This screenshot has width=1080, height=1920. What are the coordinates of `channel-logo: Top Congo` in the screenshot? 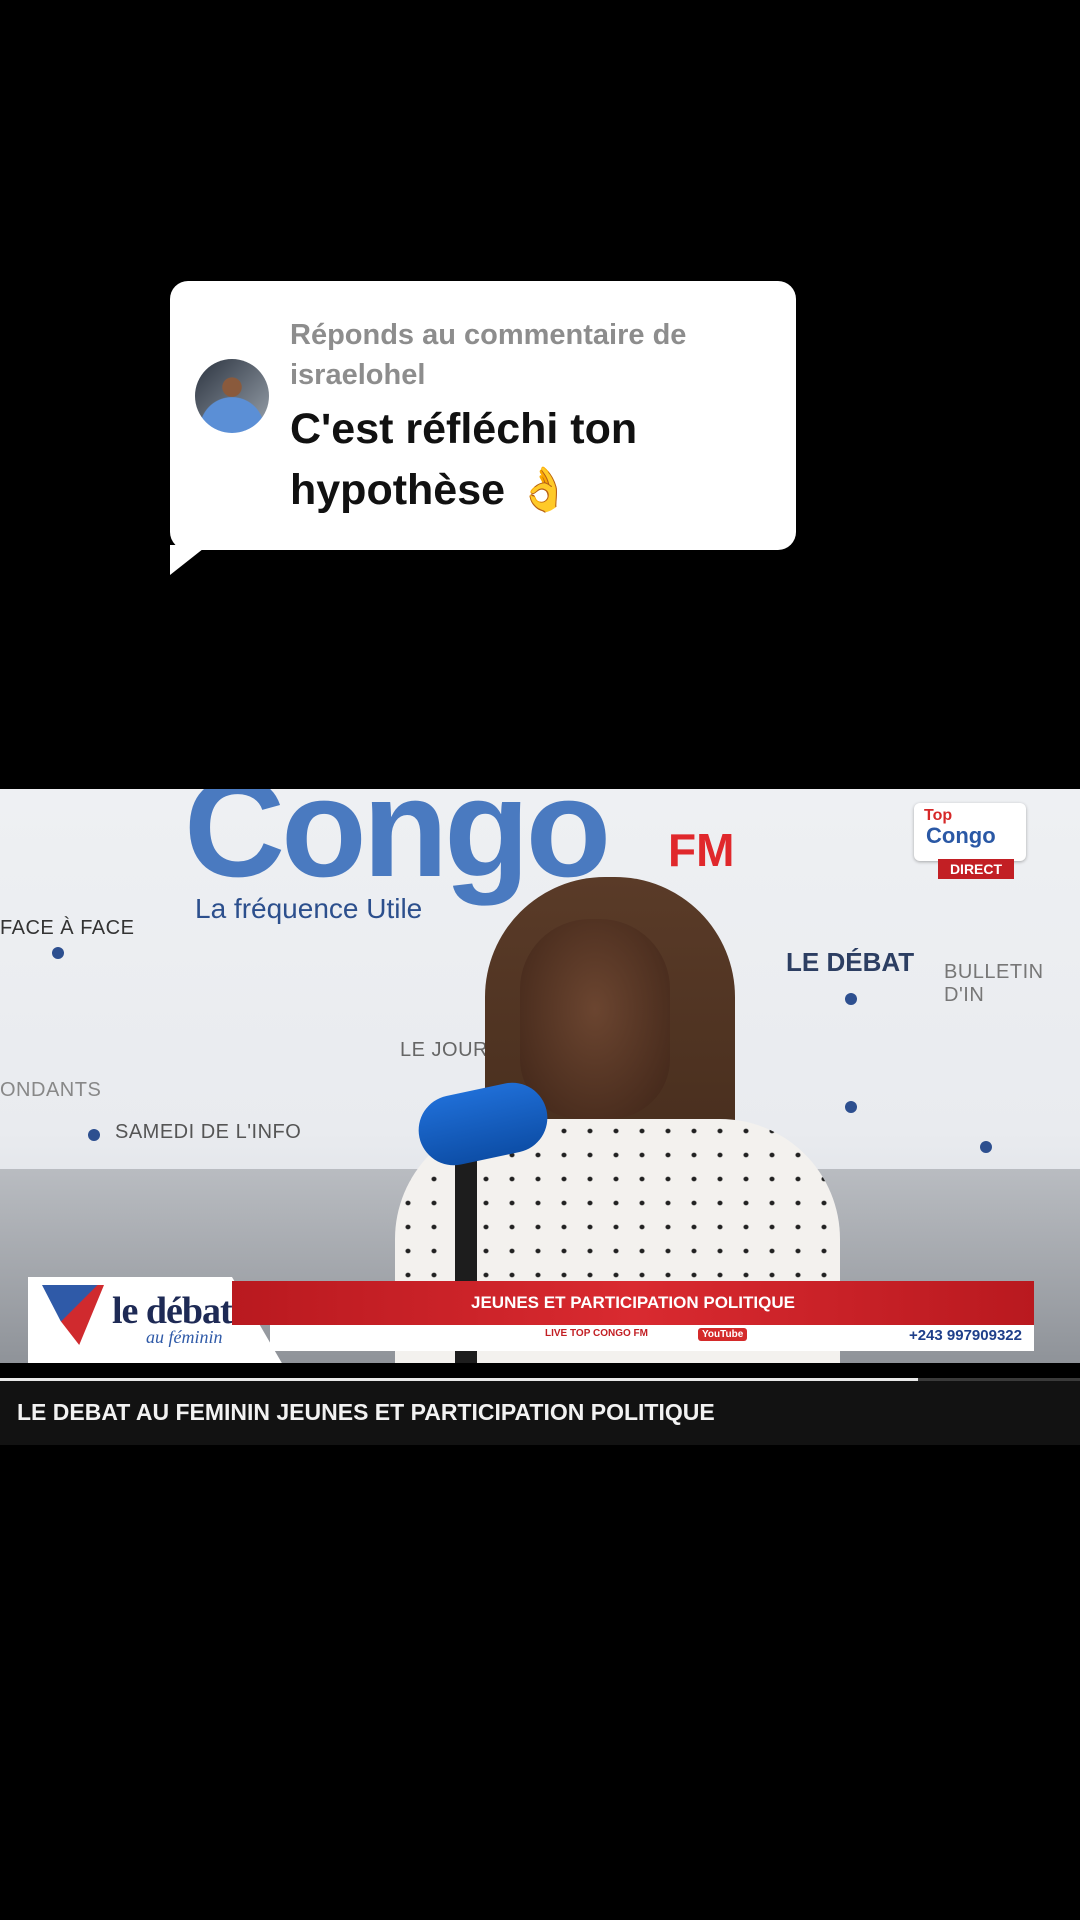 It's located at (970, 832).